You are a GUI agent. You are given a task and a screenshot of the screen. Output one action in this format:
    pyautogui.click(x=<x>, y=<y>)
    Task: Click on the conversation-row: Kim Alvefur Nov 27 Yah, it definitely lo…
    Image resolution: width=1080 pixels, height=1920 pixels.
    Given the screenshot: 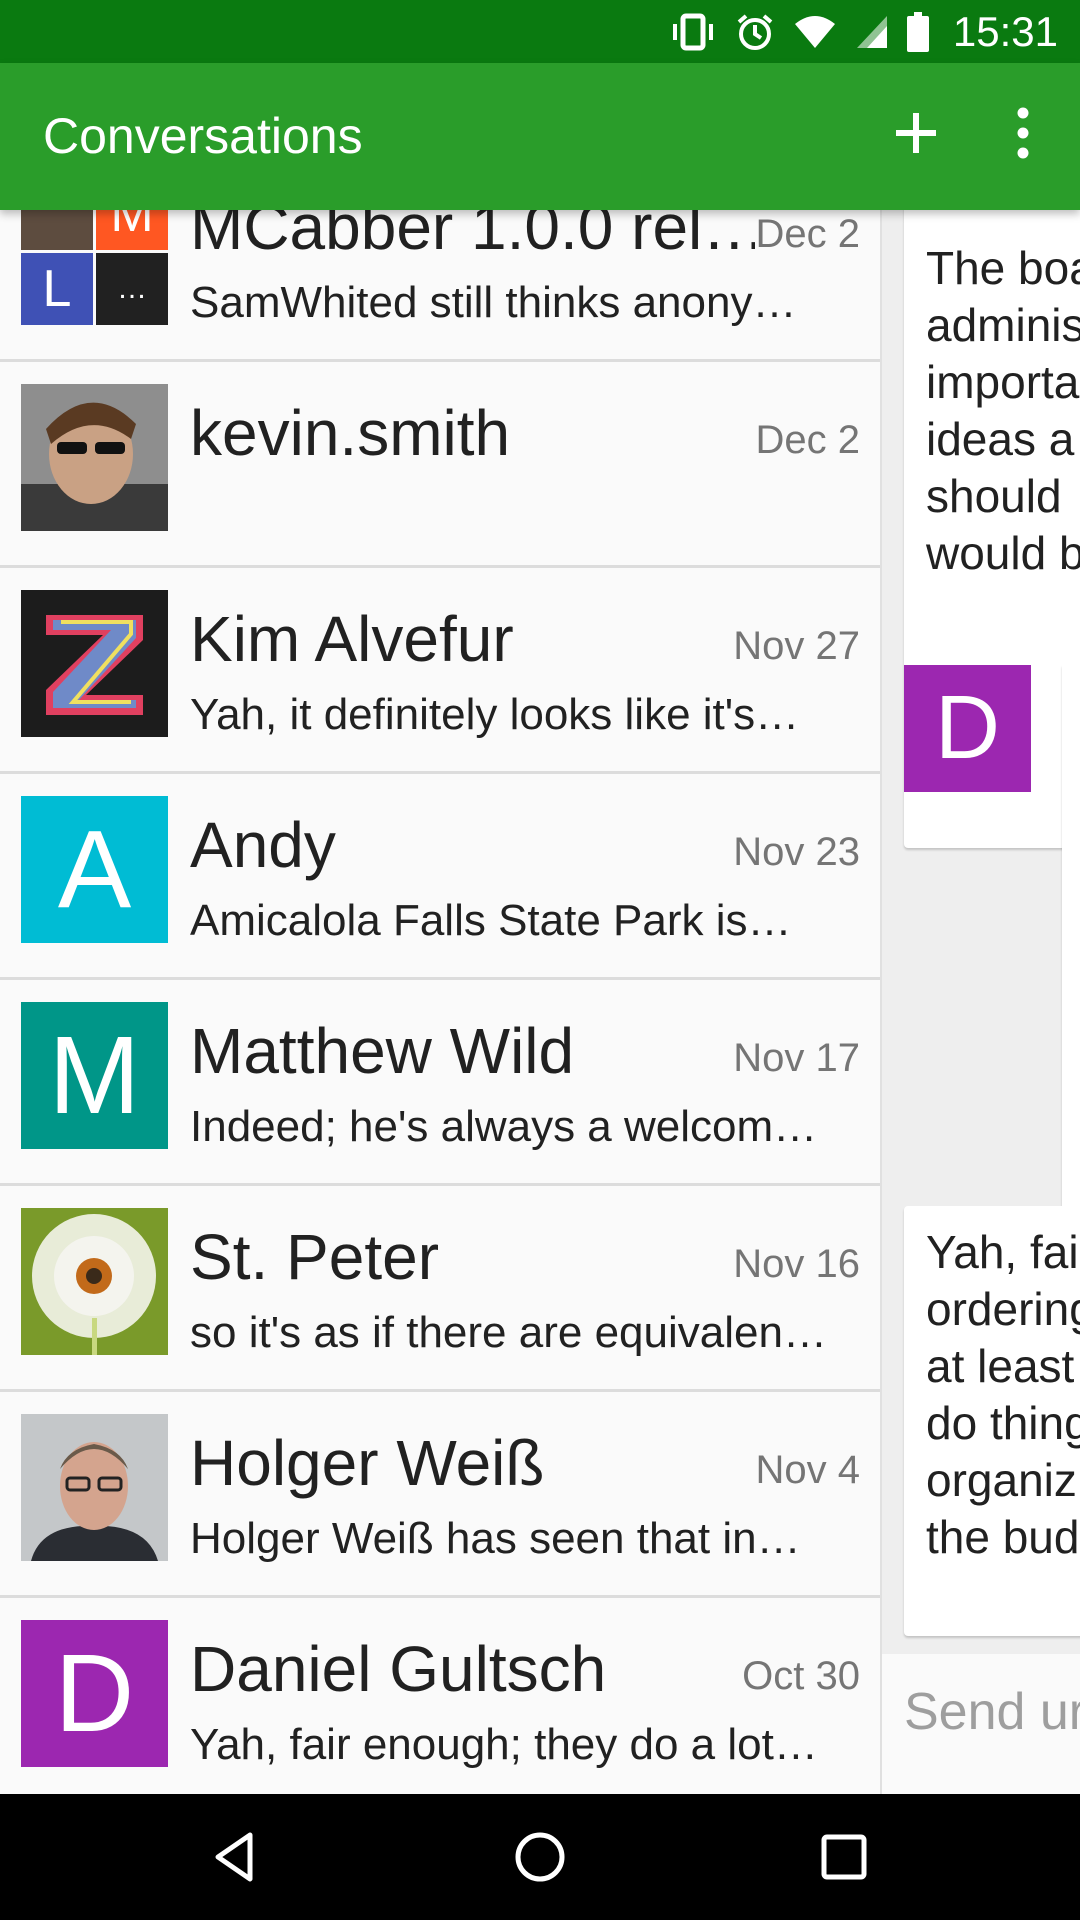 What is the action you would take?
    pyautogui.click(x=440, y=671)
    